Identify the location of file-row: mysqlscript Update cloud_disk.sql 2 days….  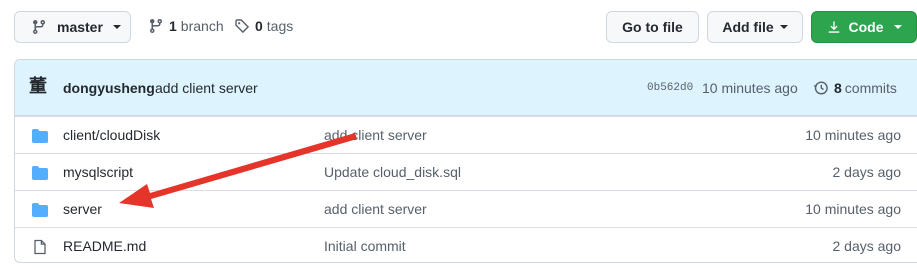
(466, 171).